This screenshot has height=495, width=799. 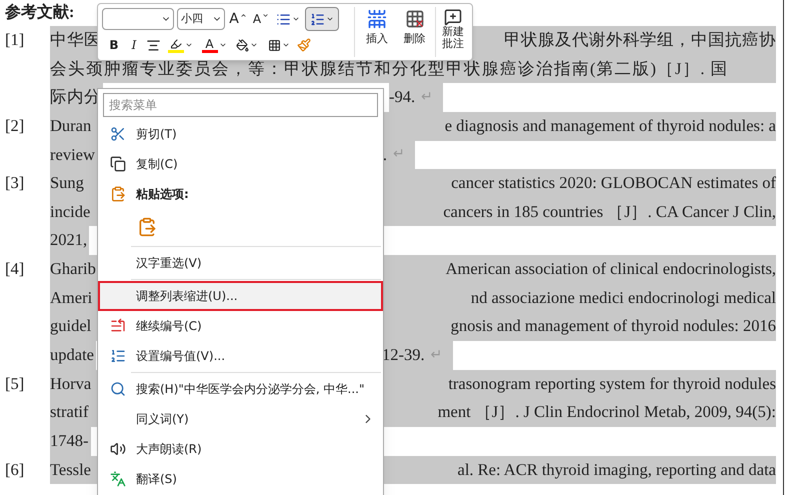 I want to click on menu-search-field: 搜索菜单, so click(x=240, y=105).